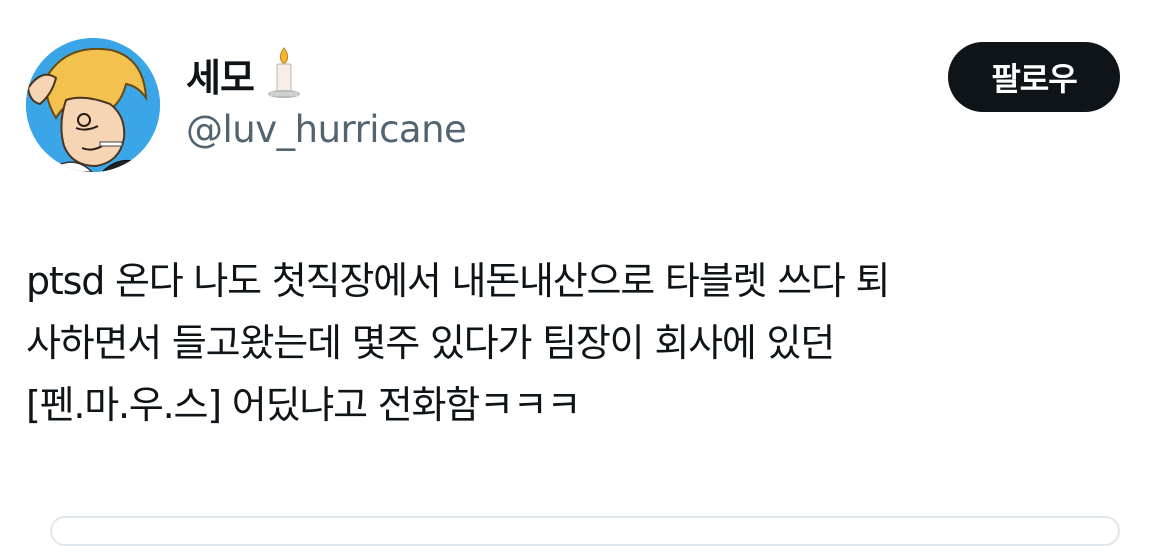 The width and height of the screenshot is (1170, 546). I want to click on display-name: 세모, so click(220, 74).